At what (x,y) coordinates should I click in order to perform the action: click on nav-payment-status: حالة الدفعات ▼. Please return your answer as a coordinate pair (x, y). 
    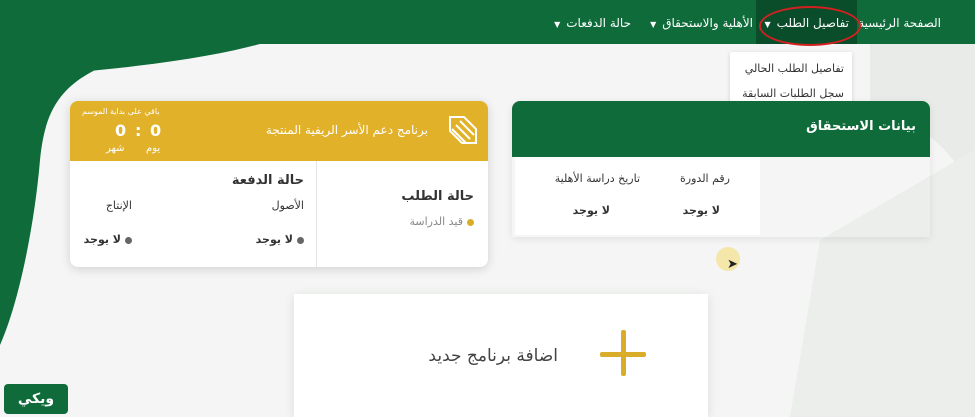
    Looking at the image, I should click on (592, 22).